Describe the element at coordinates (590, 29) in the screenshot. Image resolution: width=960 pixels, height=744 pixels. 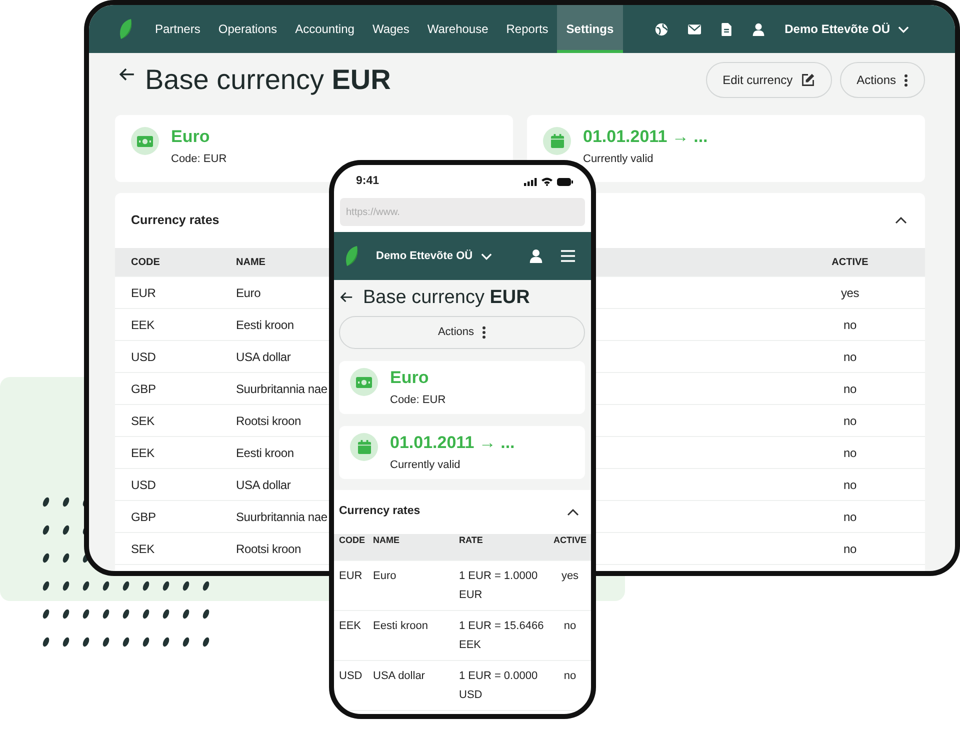
I see `nav-tab: Settings` at that location.